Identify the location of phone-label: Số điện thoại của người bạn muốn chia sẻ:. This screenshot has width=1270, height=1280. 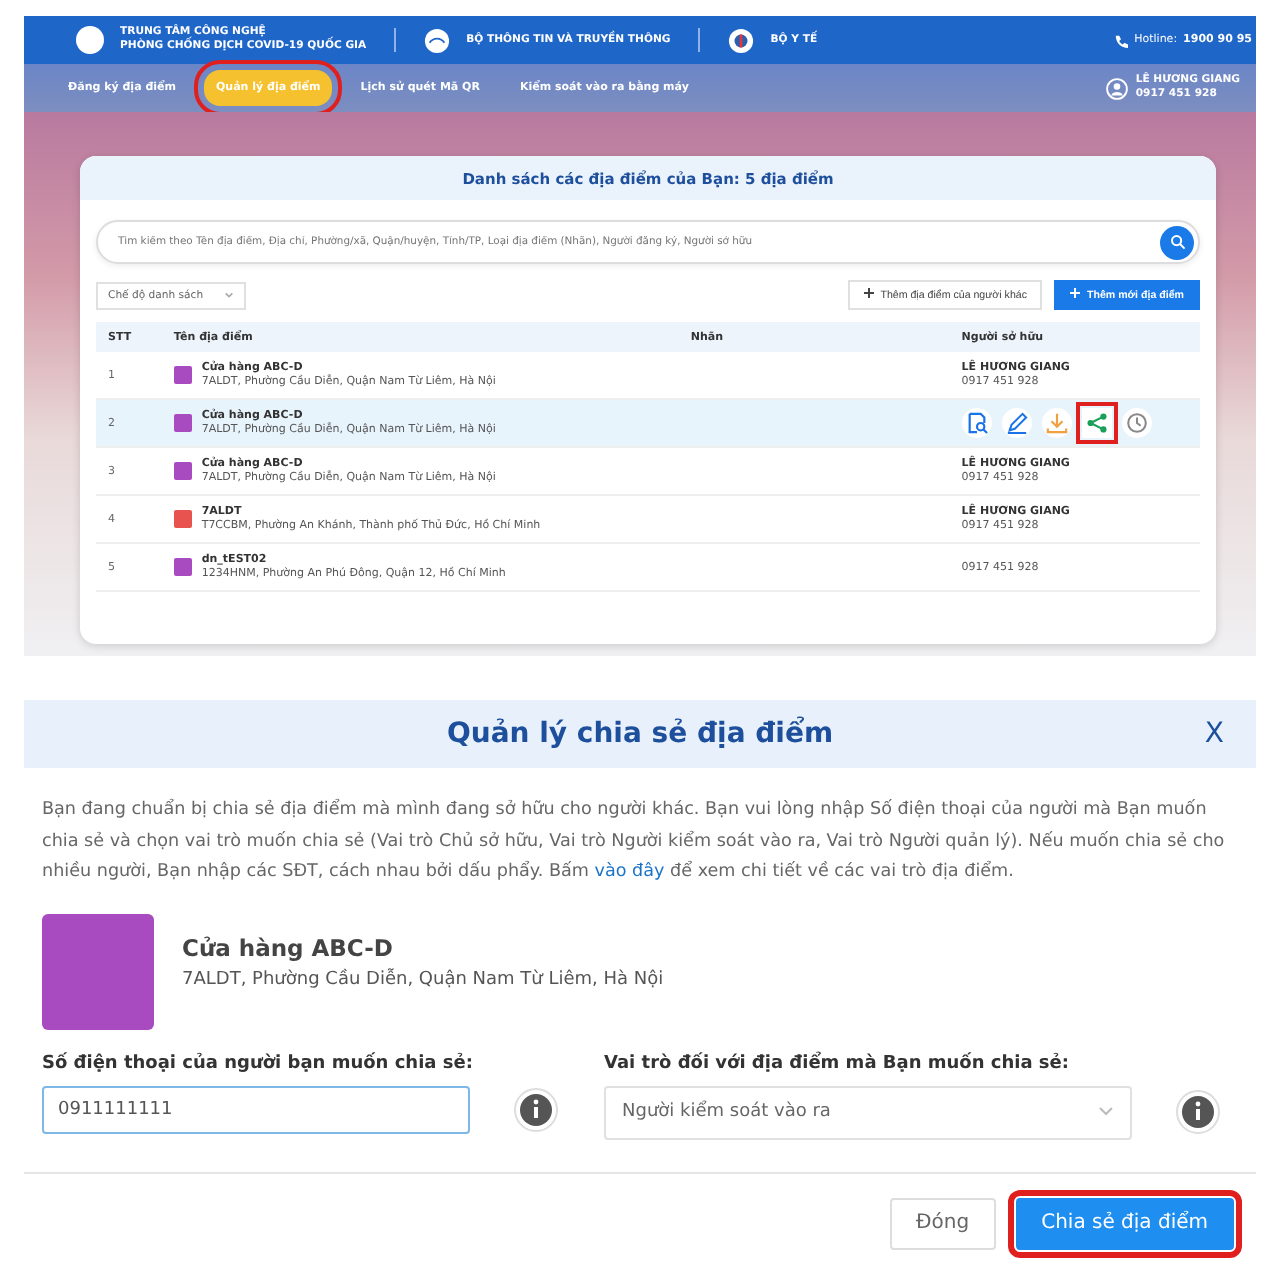
(258, 1063).